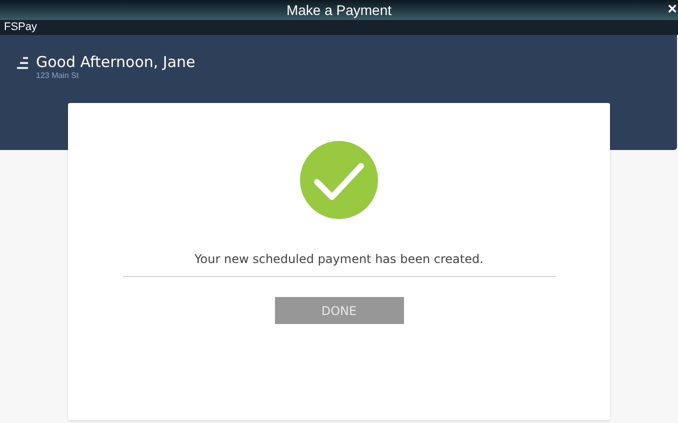  What do you see at coordinates (22, 63) in the screenshot?
I see `menu-icon` at bounding box center [22, 63].